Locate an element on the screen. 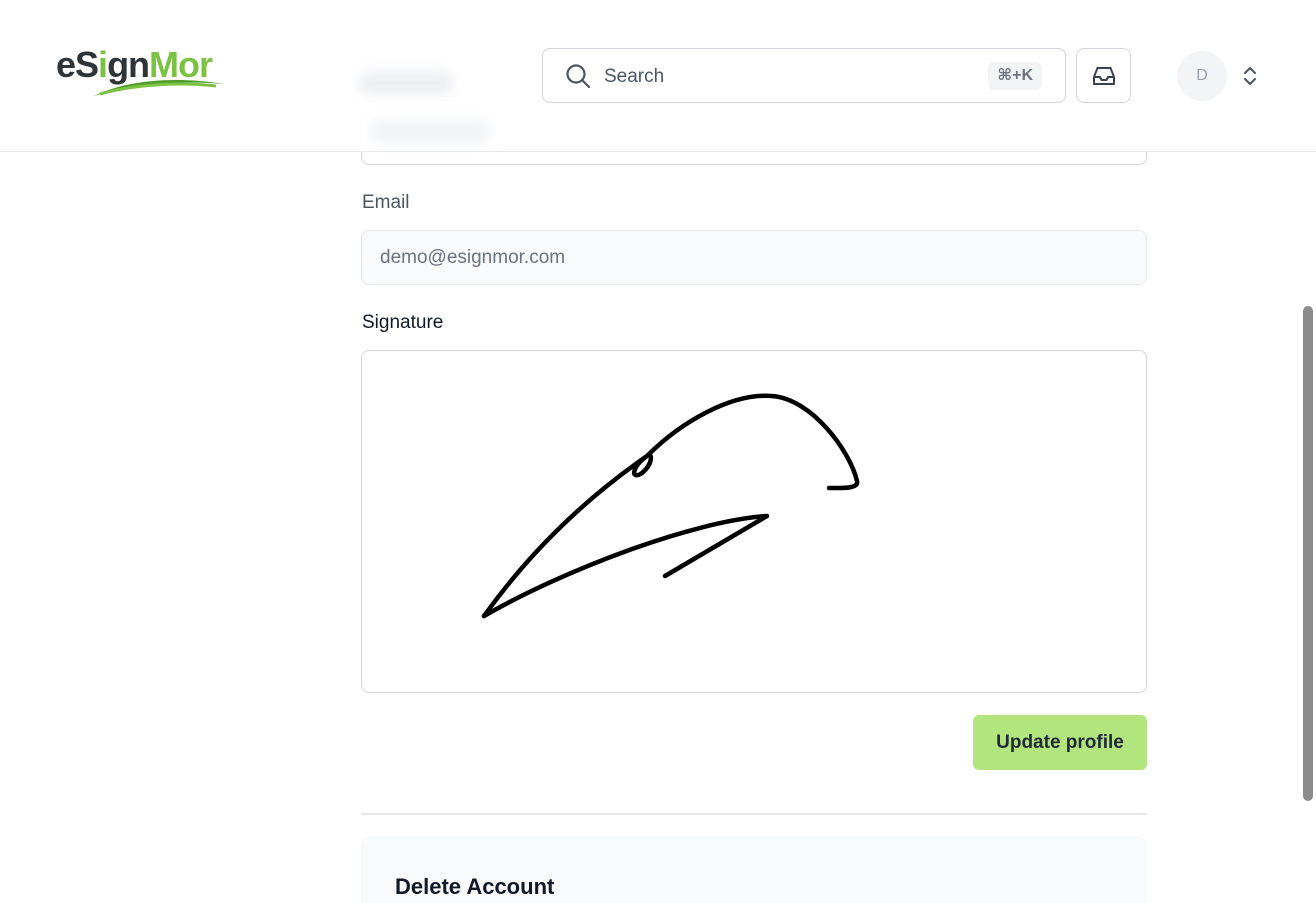  email-label: Email is located at coordinates (386, 202).